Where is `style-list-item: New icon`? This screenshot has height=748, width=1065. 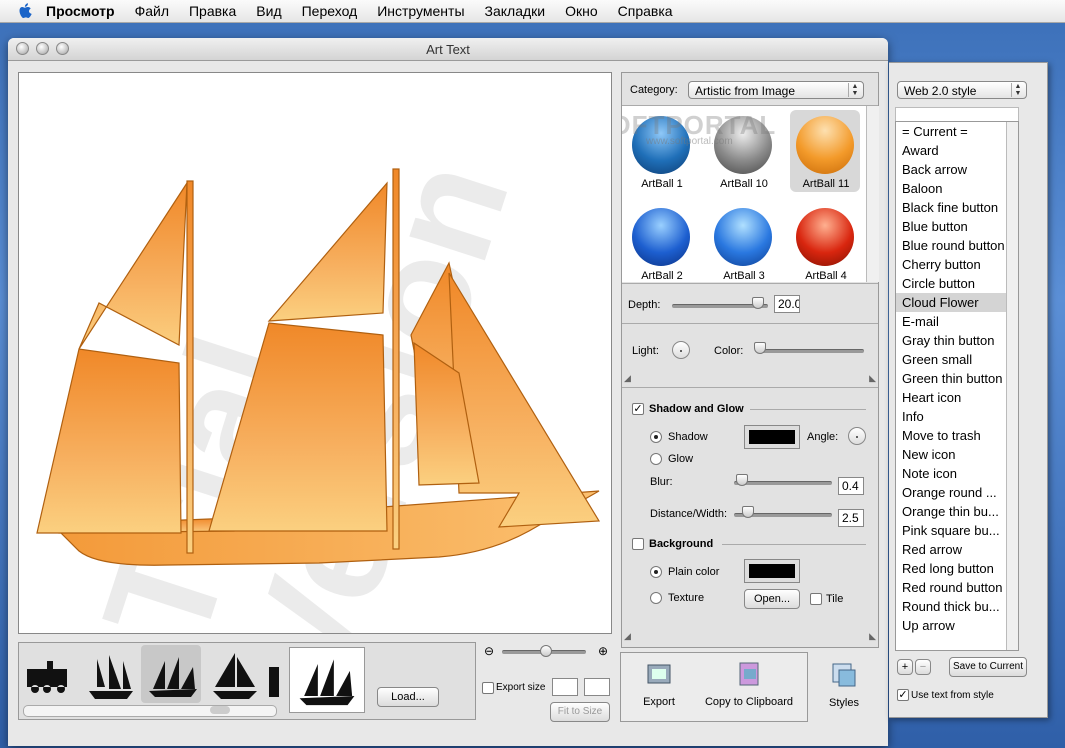
style-list-item: New icon is located at coordinates (957, 454).